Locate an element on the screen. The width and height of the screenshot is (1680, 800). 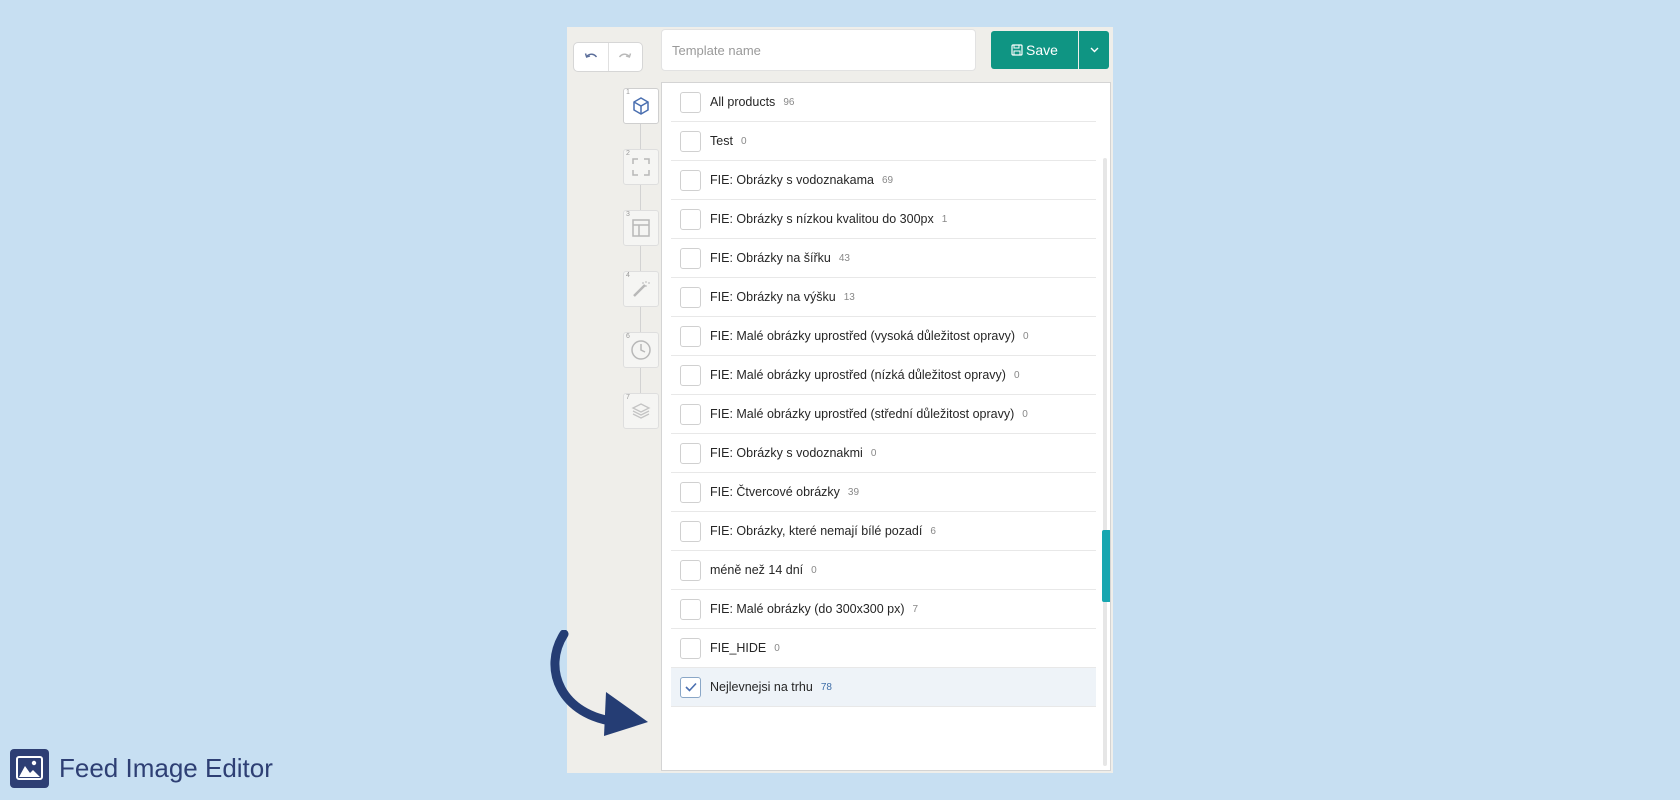
clock-icon is located at coordinates (641, 350).